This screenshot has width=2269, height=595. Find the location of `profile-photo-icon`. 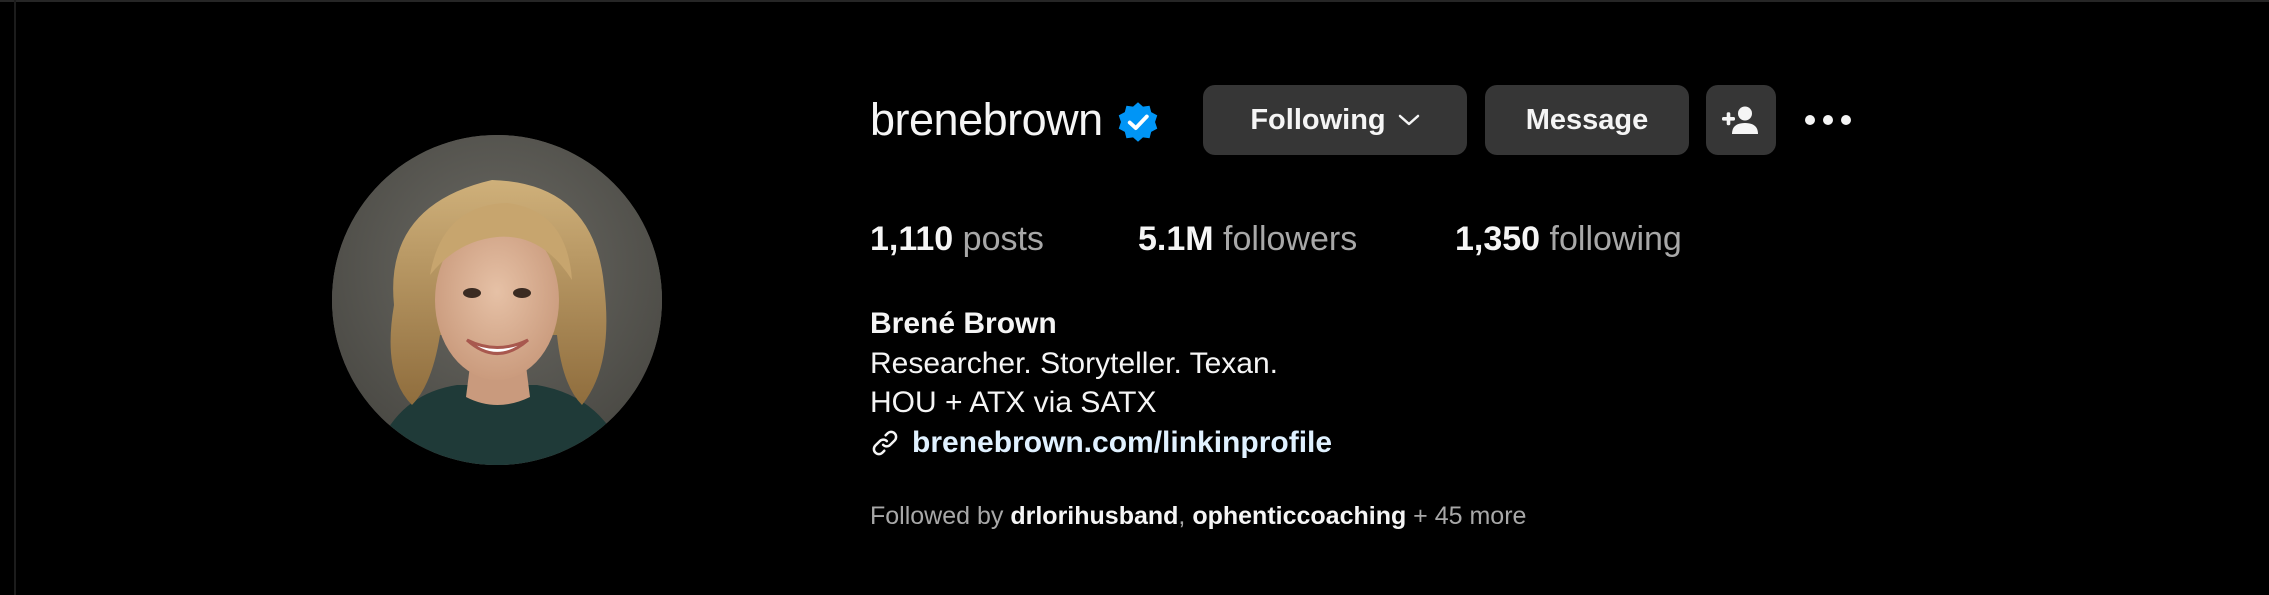

profile-photo-icon is located at coordinates (497, 300).